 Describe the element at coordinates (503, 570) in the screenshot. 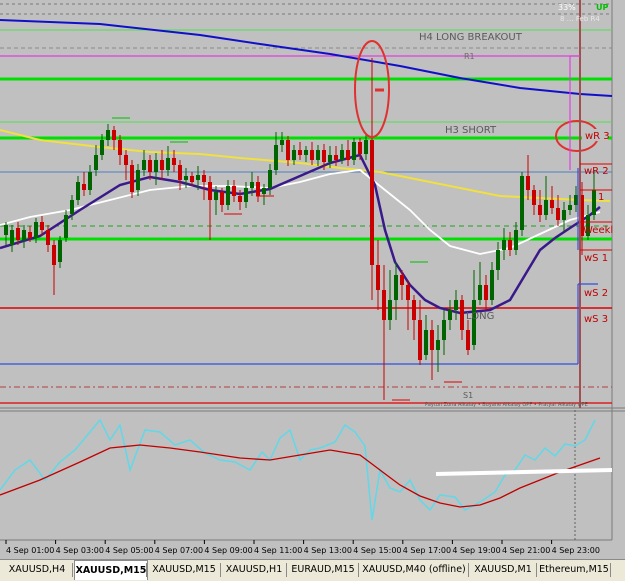

I see `chart-tab: XAUUSD,M1` at that location.